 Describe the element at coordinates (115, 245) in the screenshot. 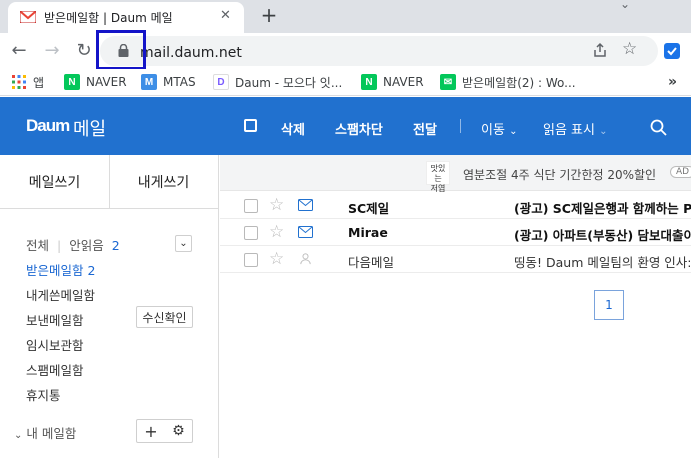

I see `unread-count: 2` at that location.